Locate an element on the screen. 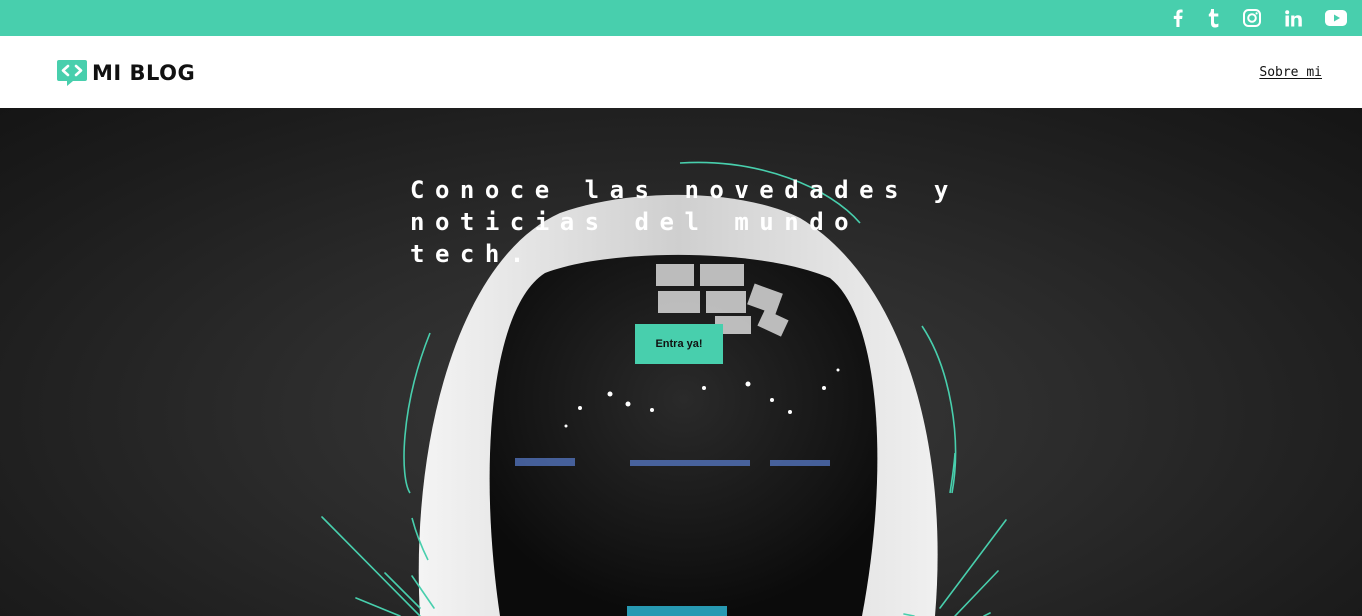 Image resolution: width=1362 pixels, height=616 pixels. chat-code-icon is located at coordinates (72, 73).